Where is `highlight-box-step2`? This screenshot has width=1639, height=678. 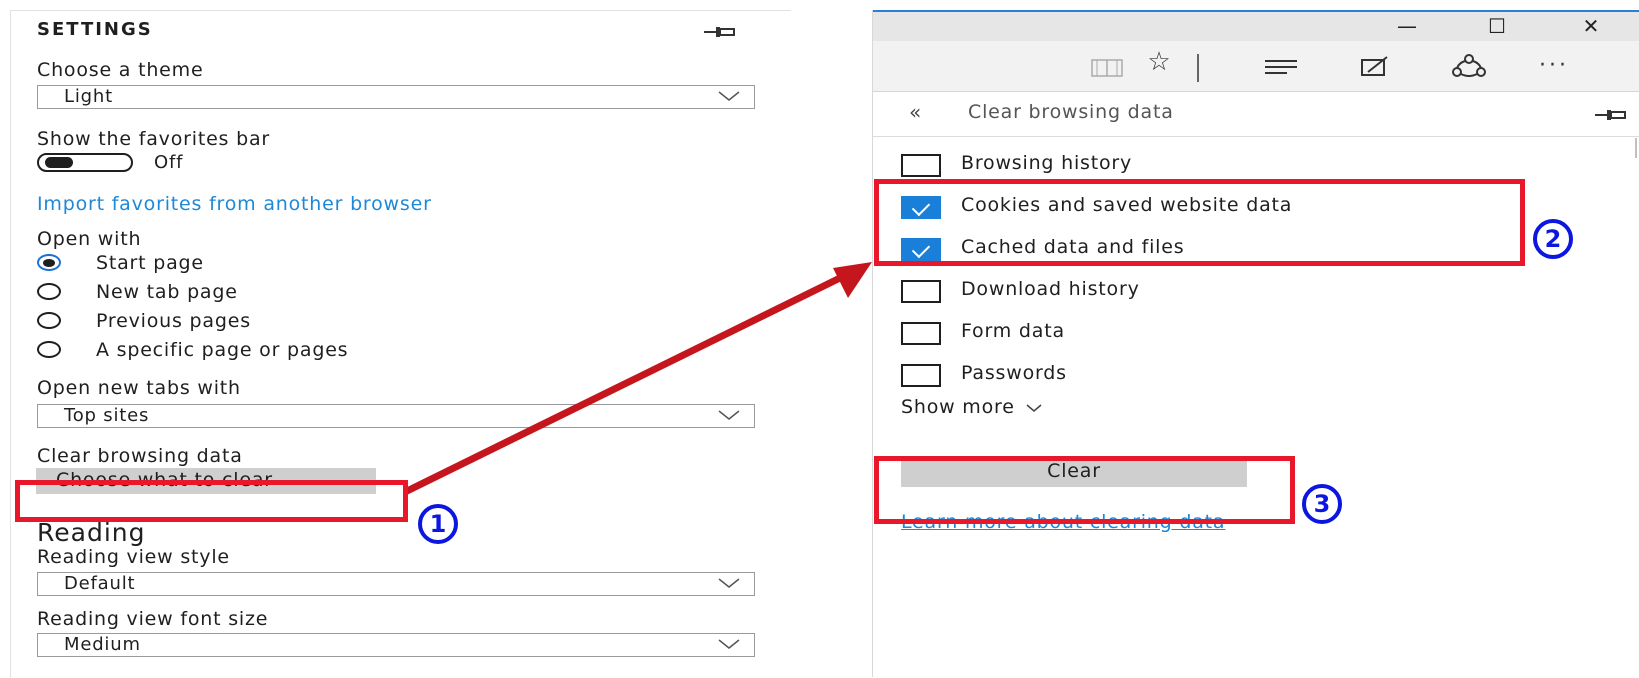 highlight-box-step2 is located at coordinates (1199, 222).